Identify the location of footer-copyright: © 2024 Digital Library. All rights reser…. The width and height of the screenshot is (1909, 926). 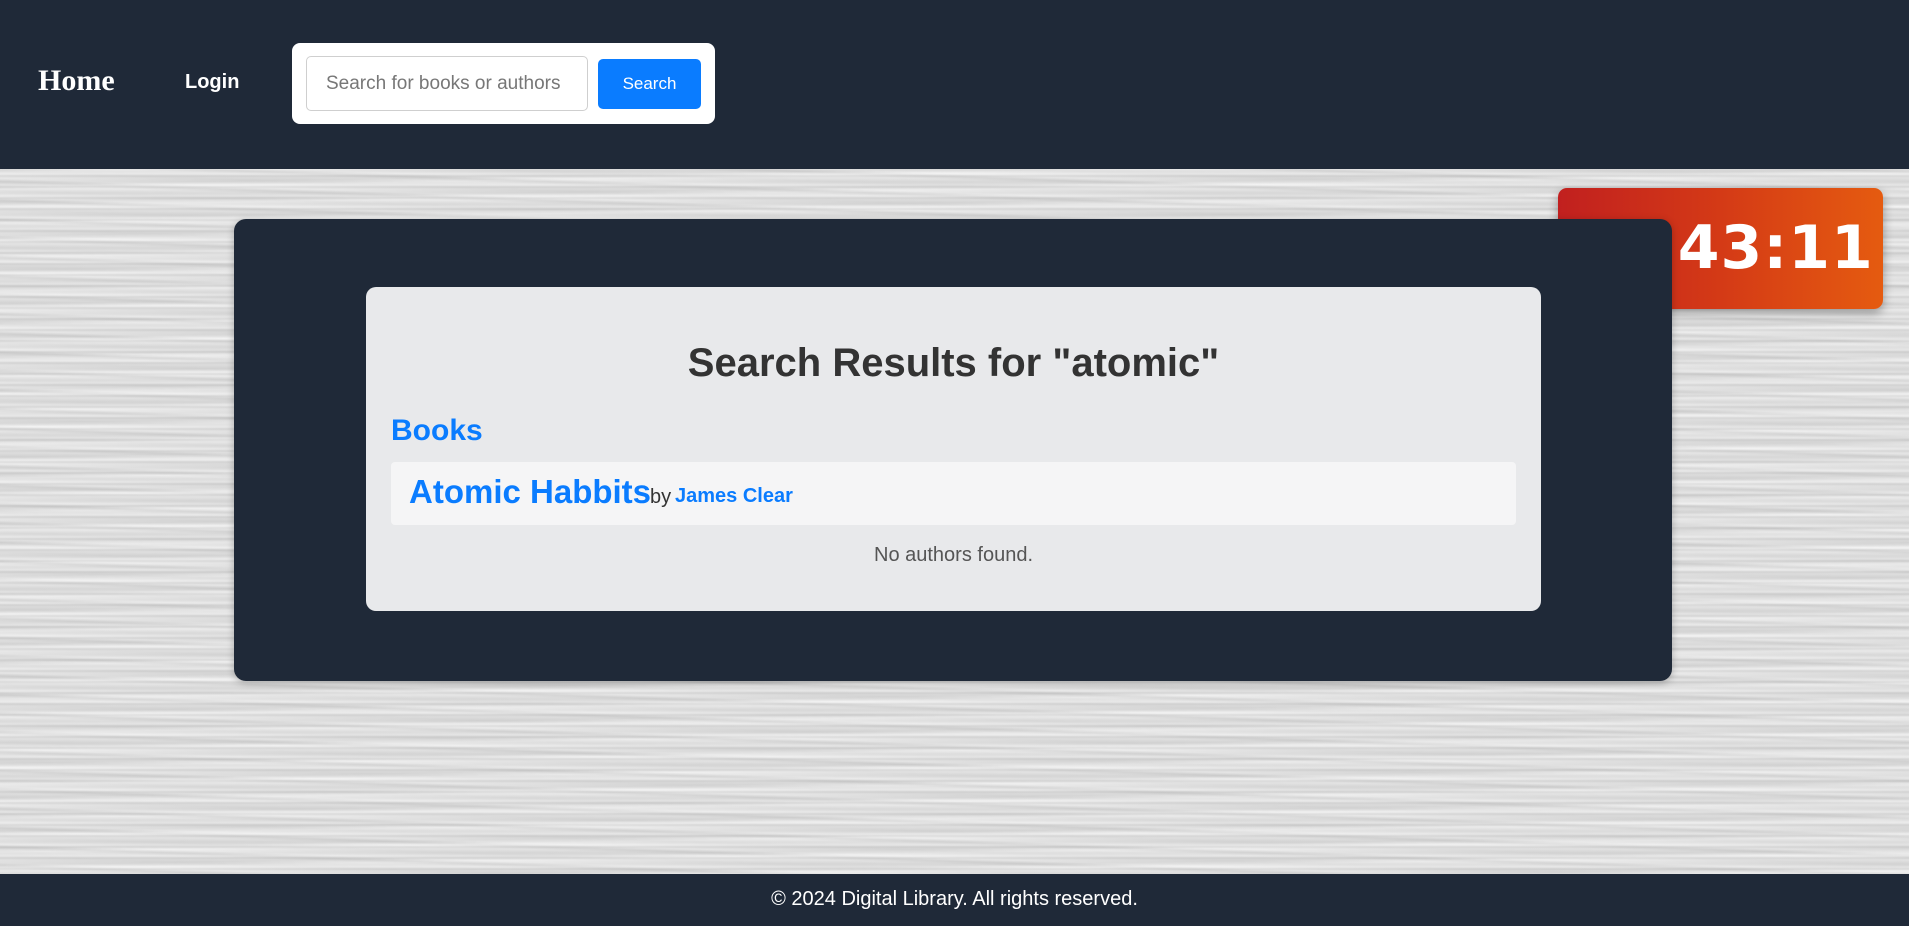
(954, 899).